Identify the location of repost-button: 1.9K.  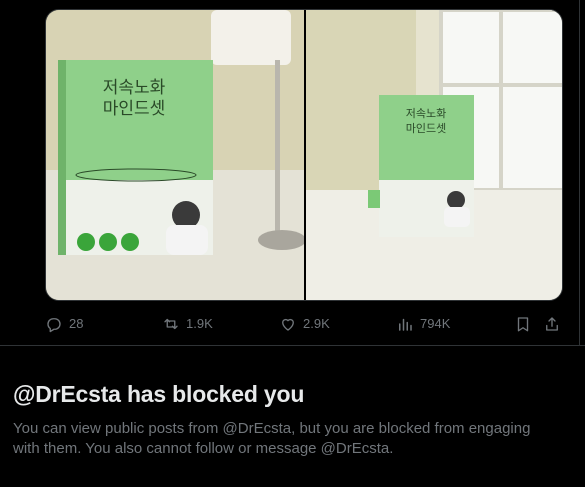
(187, 324).